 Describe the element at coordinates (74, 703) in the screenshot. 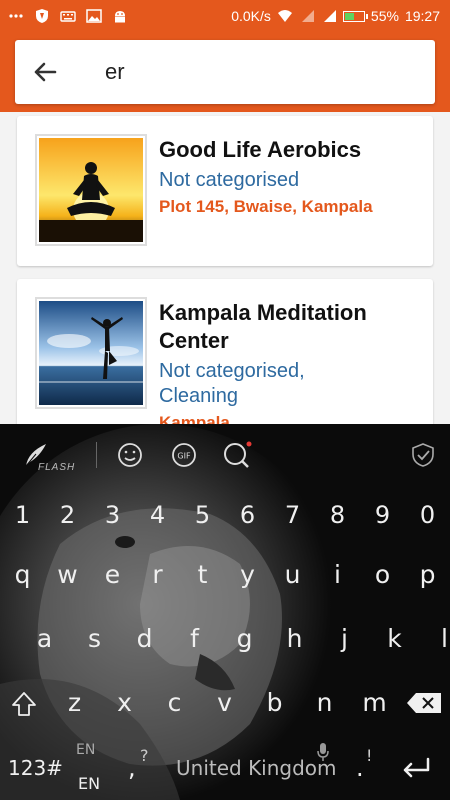

I see `key-z: z` at that location.